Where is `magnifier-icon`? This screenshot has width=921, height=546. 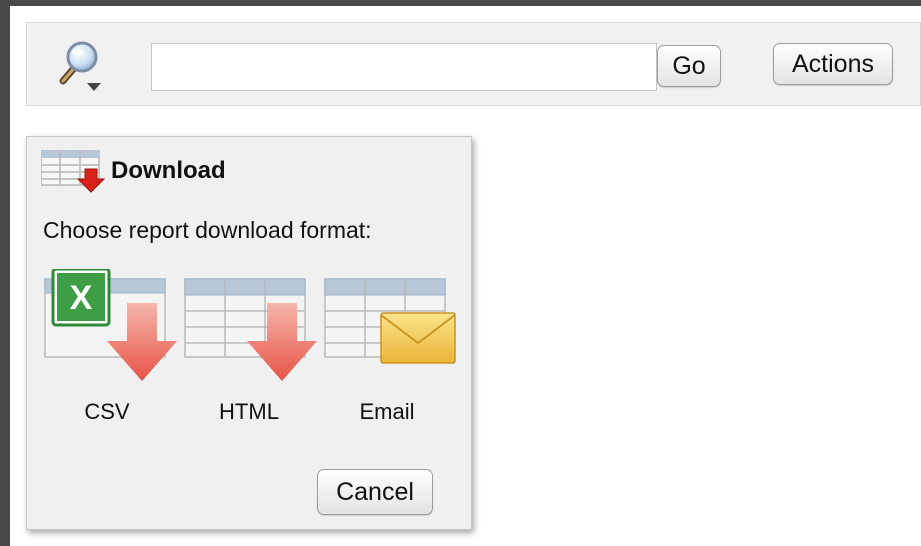
magnifier-icon is located at coordinates (80, 66).